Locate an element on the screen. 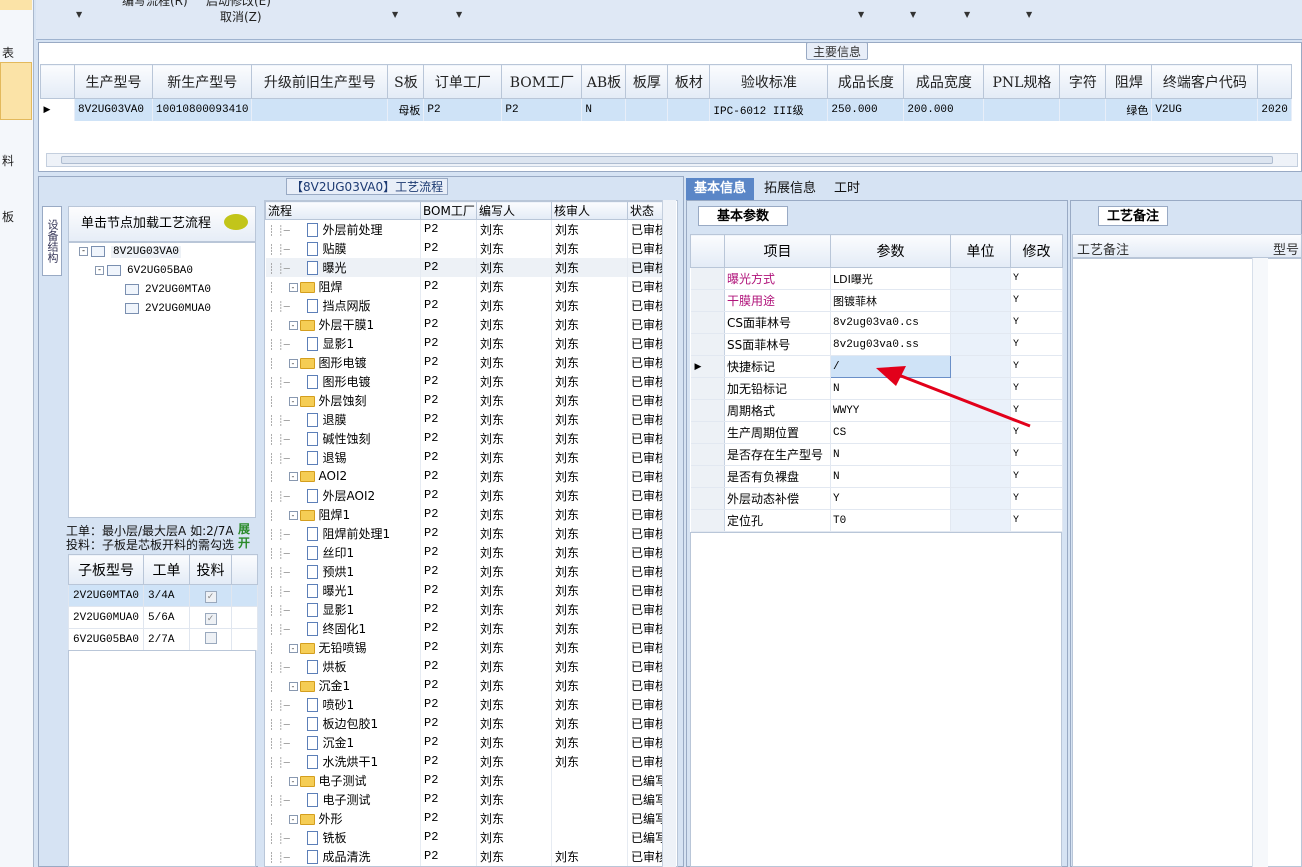 This screenshot has width=1302, height=867. cell: 8V2UG03VA0 is located at coordinates (113, 109).